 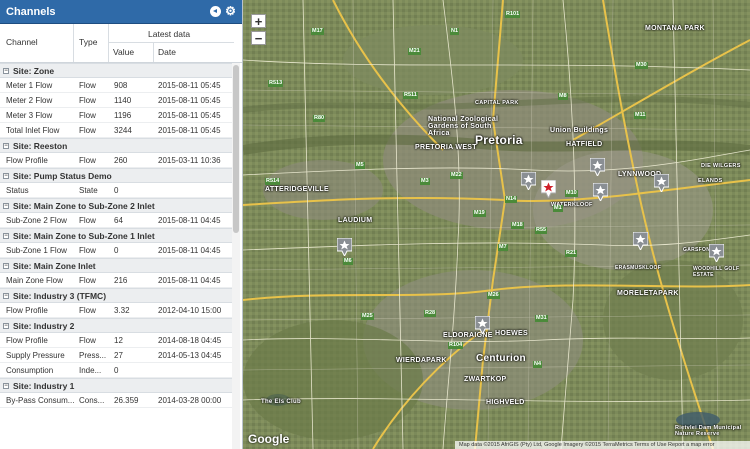 I want to click on road-shield: M31, so click(x=541, y=318).